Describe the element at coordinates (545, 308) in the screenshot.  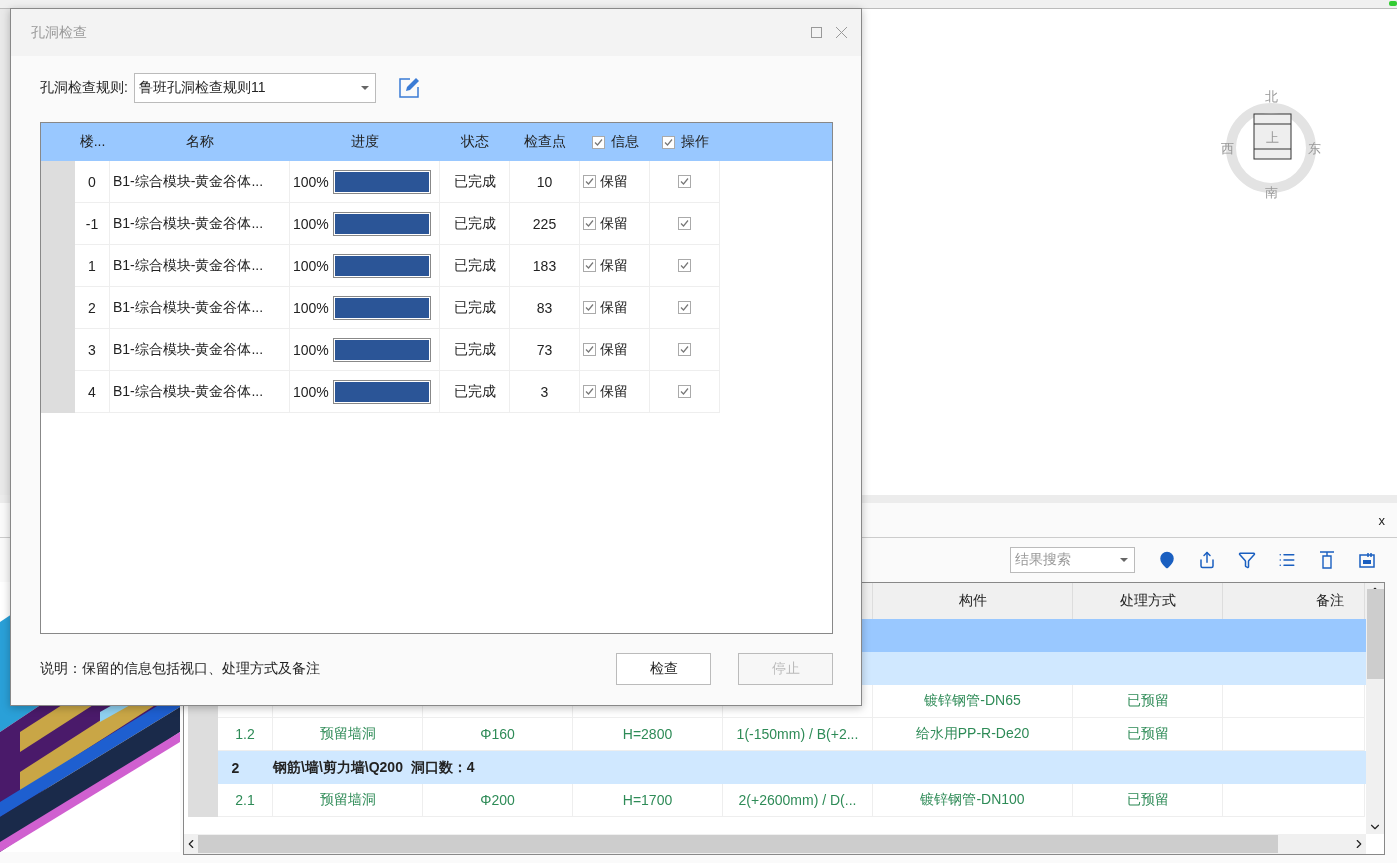
I see `table-cell: 83` at that location.